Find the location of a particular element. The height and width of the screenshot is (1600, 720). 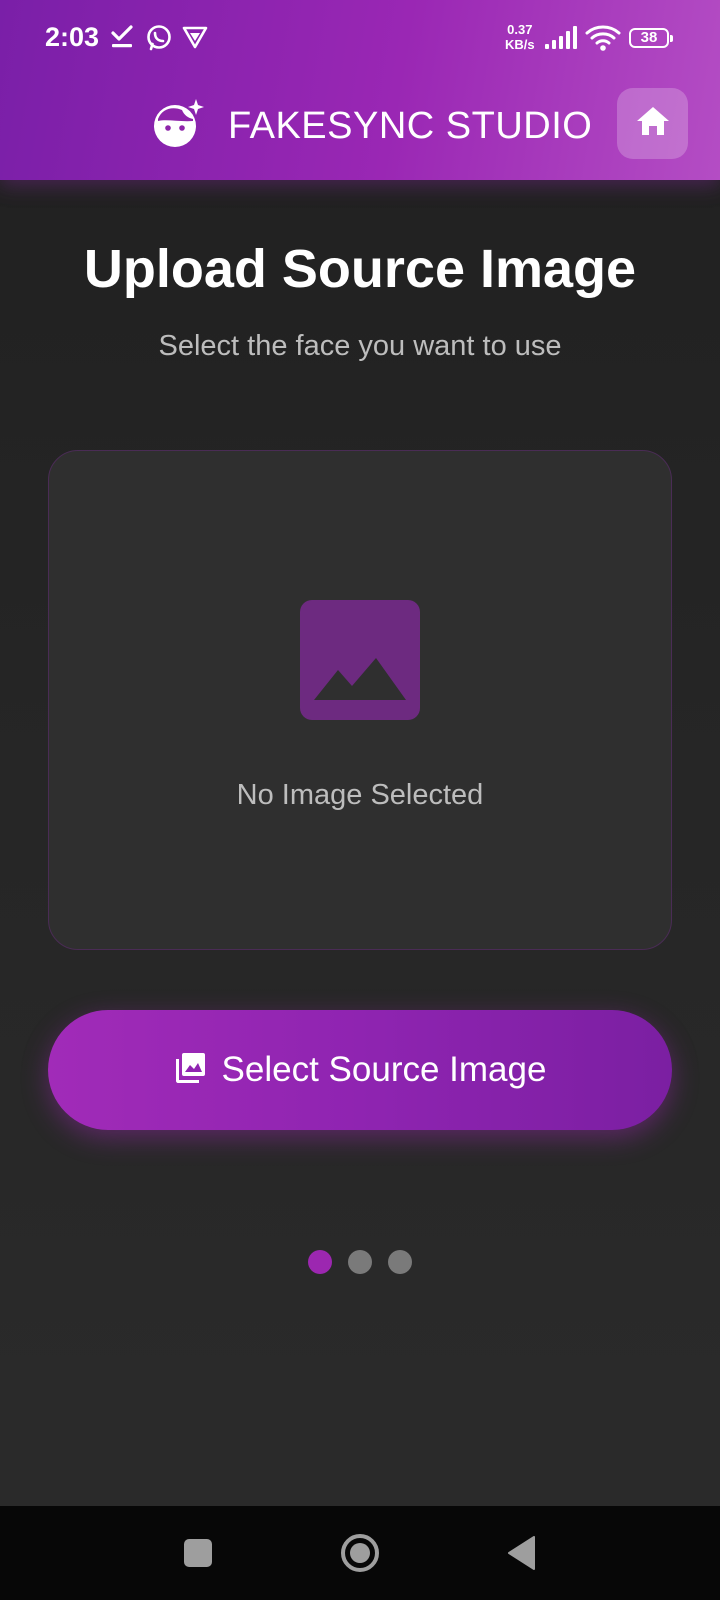

battery-indicator: 38 is located at coordinates (651, 38).